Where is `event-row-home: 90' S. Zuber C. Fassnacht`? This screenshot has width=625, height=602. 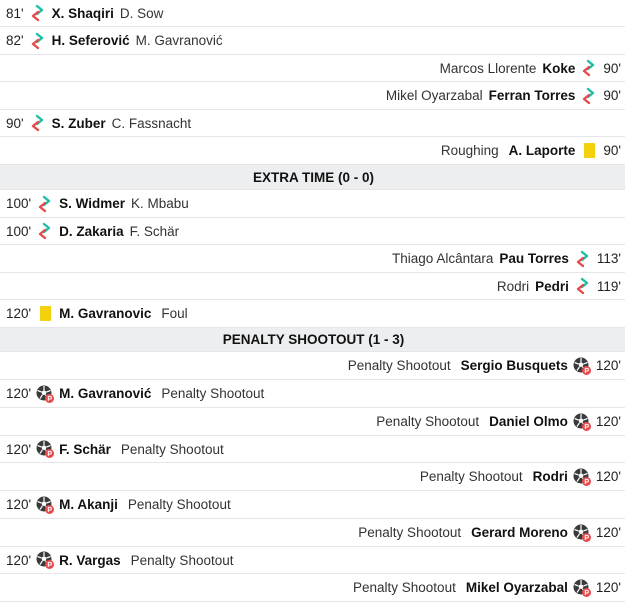
event-row-home: 90' S. Zuber C. Fassnacht is located at coordinates (312, 123).